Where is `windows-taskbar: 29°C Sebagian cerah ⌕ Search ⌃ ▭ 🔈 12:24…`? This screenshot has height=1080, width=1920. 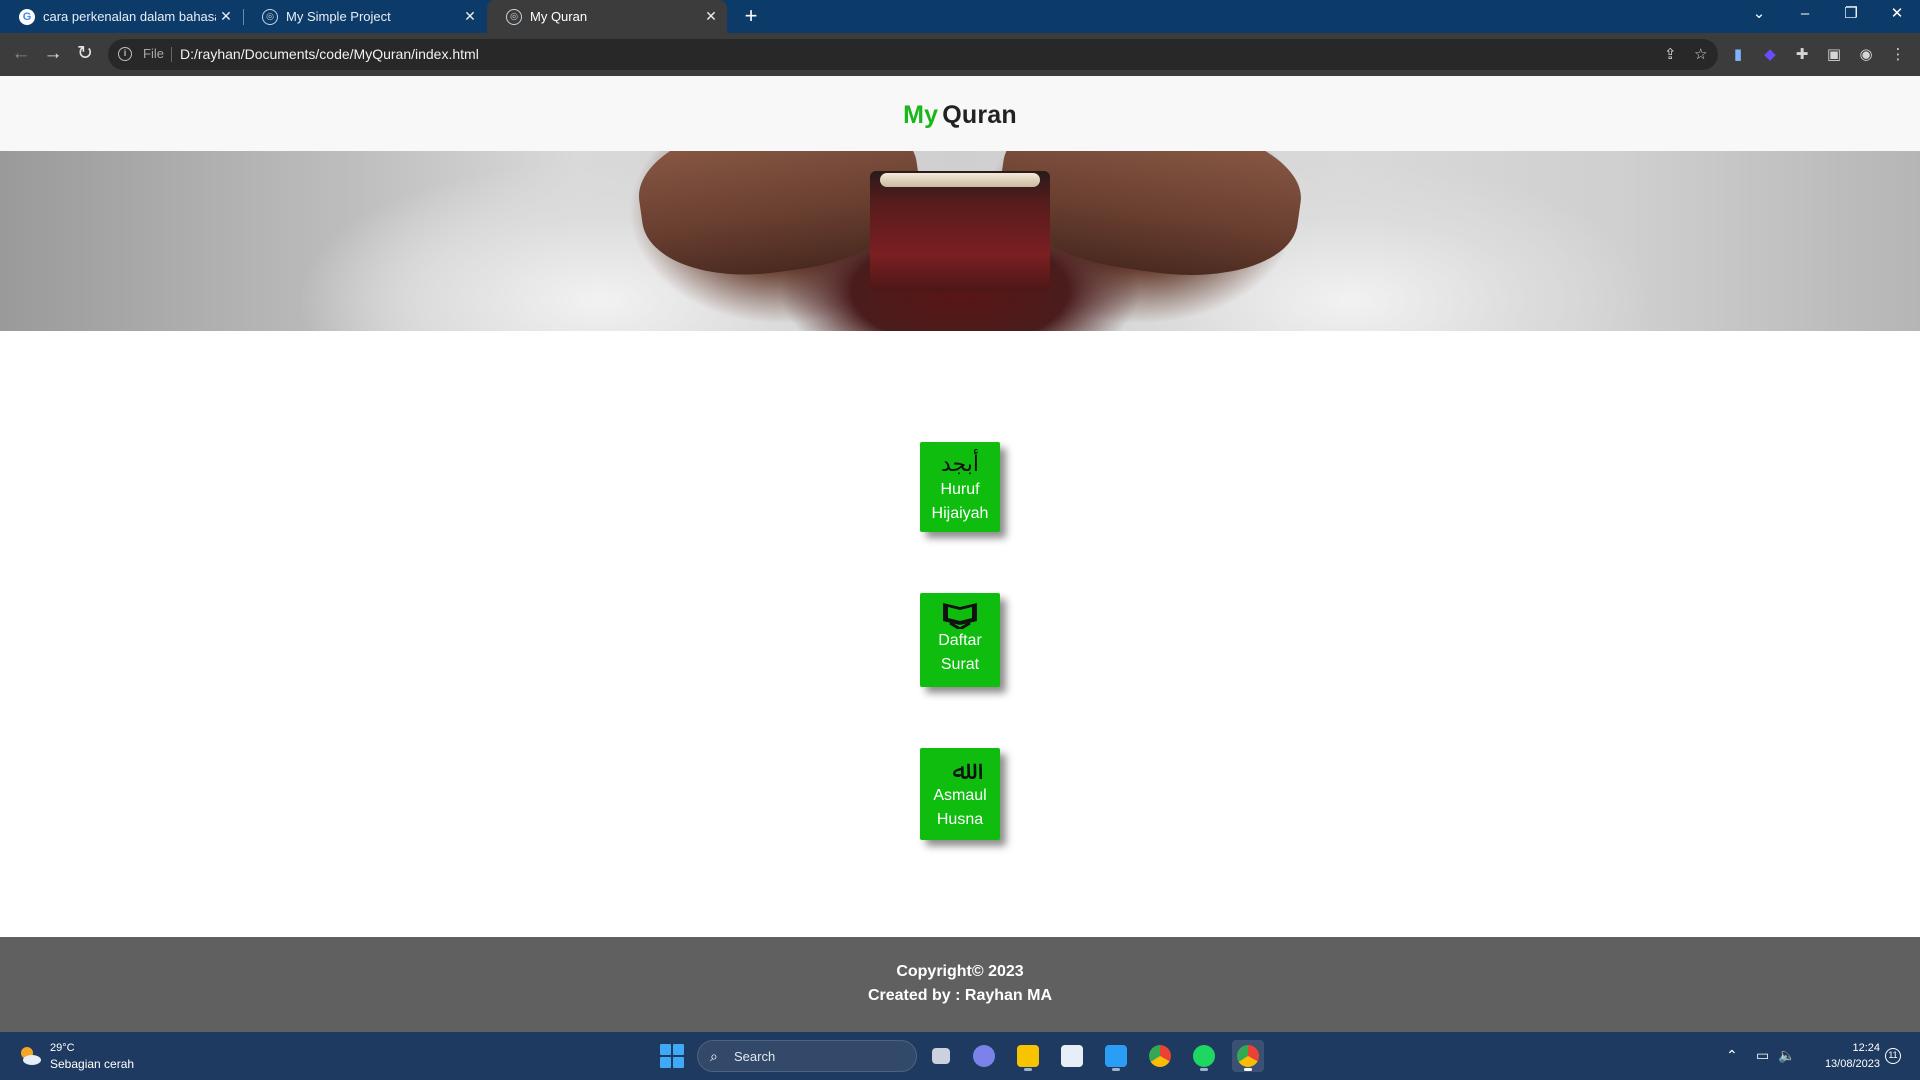 windows-taskbar: 29°C Sebagian cerah ⌕ Search ⌃ ▭ 🔈 12:24… is located at coordinates (960, 1056).